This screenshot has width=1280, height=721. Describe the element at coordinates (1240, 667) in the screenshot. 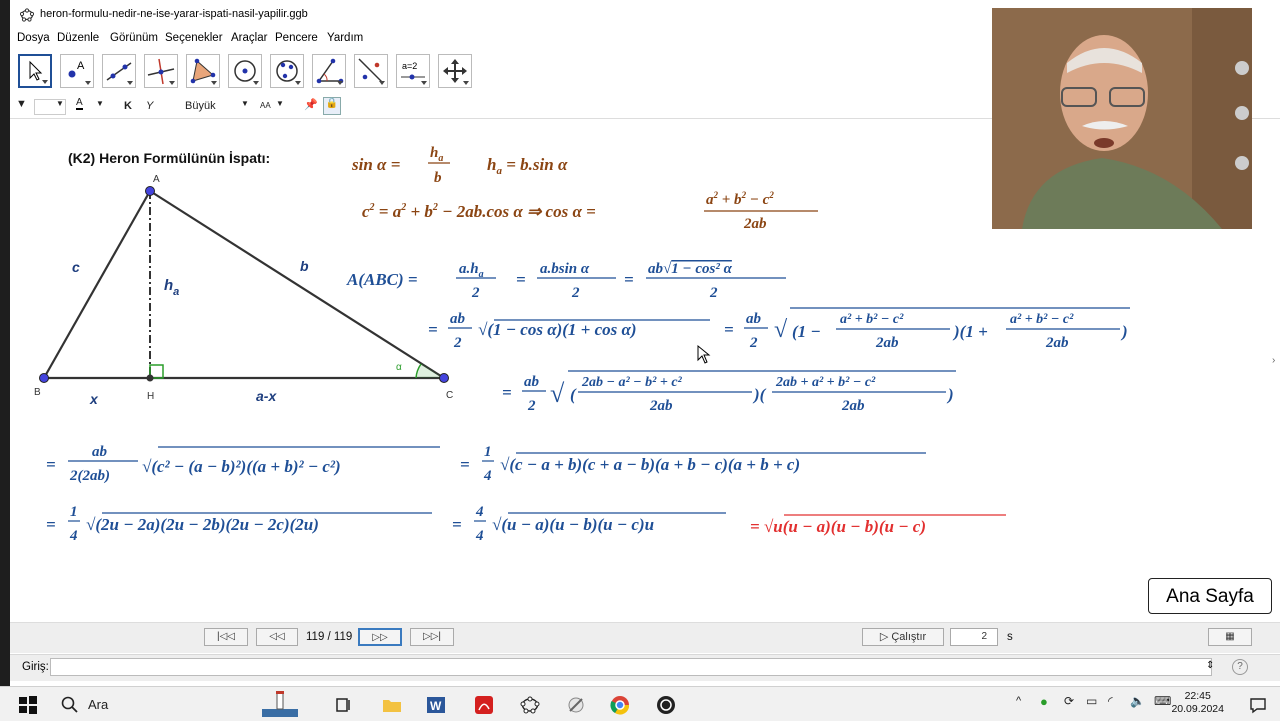

I see `help-icon: ?` at that location.